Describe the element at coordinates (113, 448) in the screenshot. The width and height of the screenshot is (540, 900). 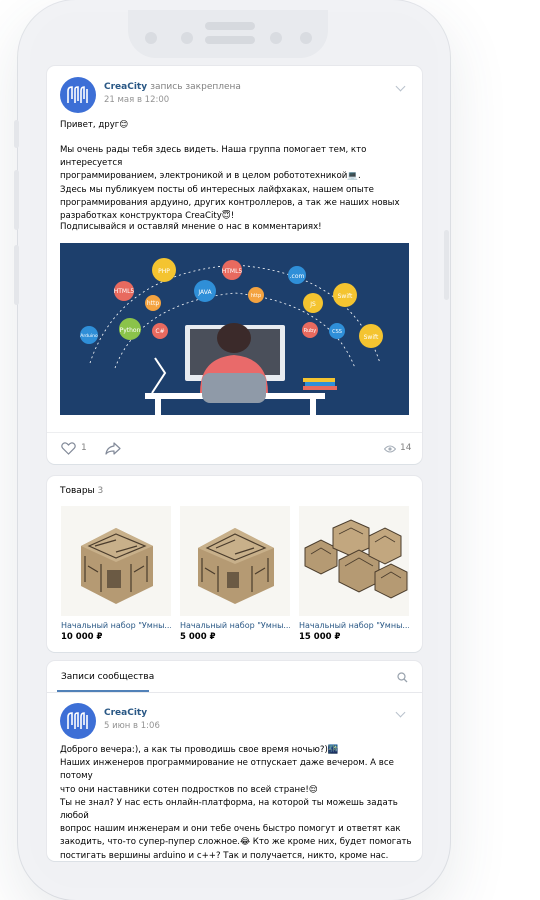
I see `share-icon` at that location.